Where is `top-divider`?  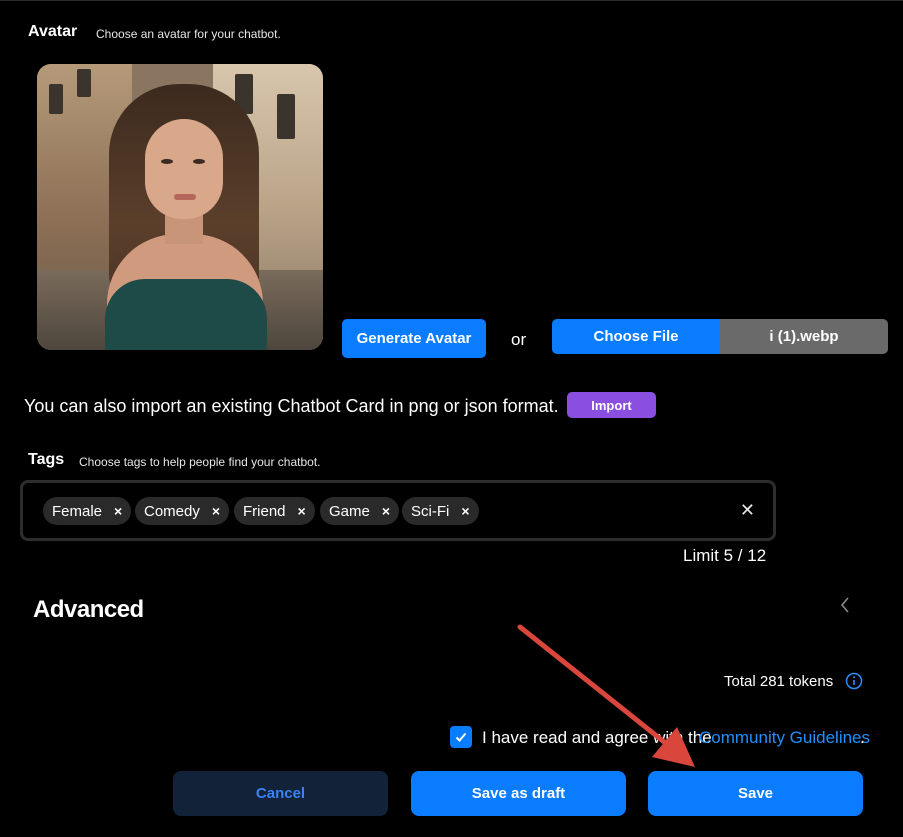
top-divider is located at coordinates (451, 0).